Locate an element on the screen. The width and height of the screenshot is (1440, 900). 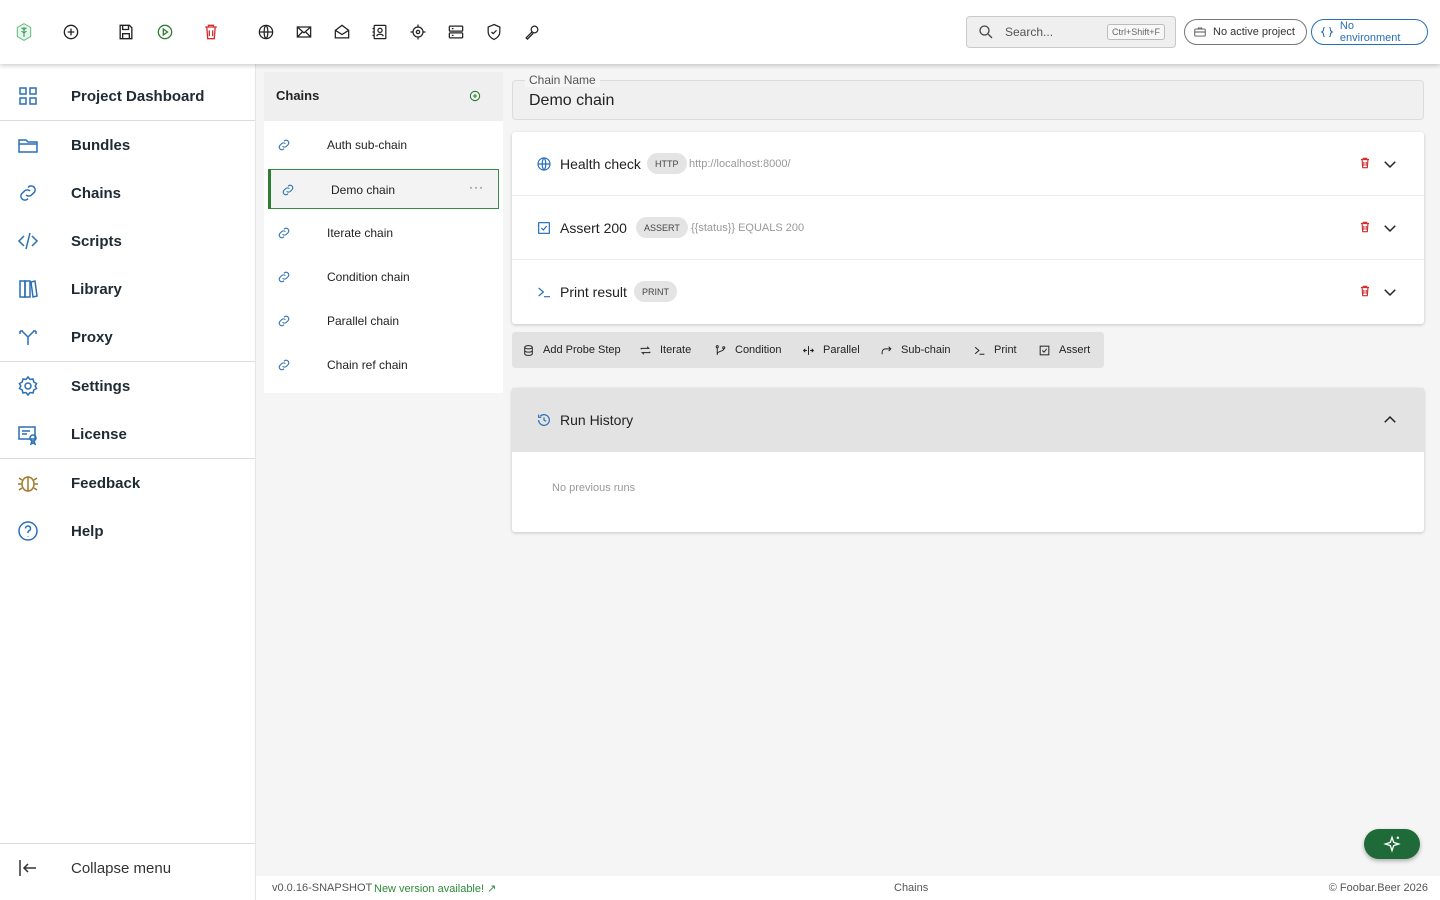
sidebar-item-library: Library is located at coordinates (127, 289).